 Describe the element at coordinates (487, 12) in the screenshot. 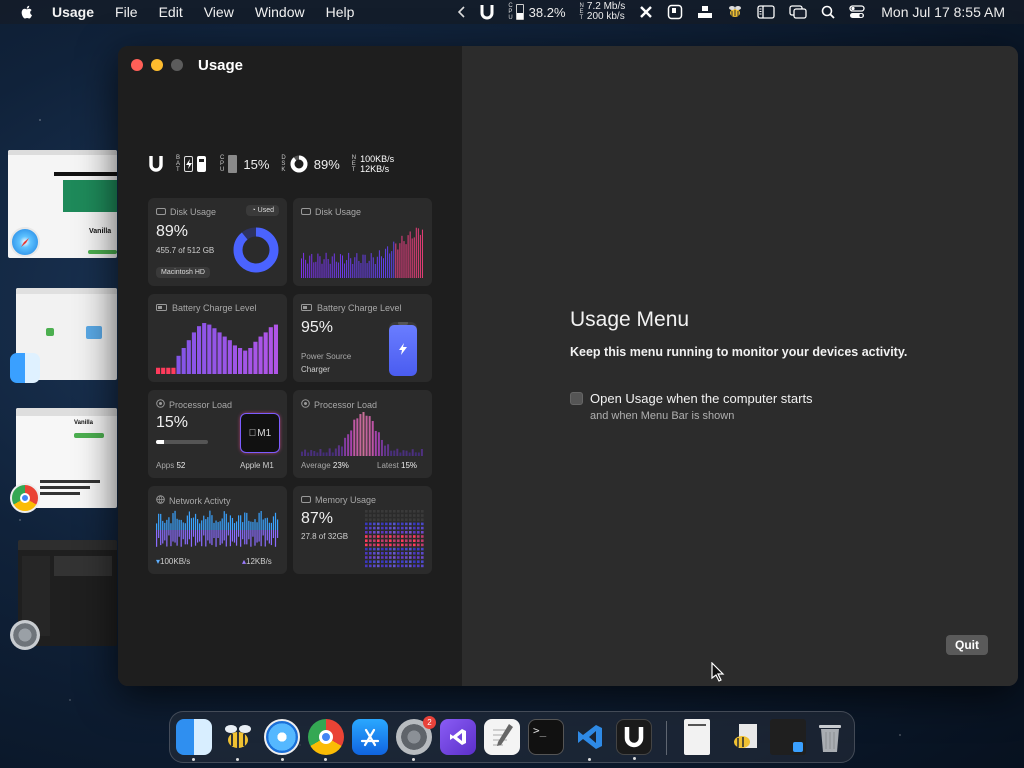

I see `usage-u-icon` at that location.